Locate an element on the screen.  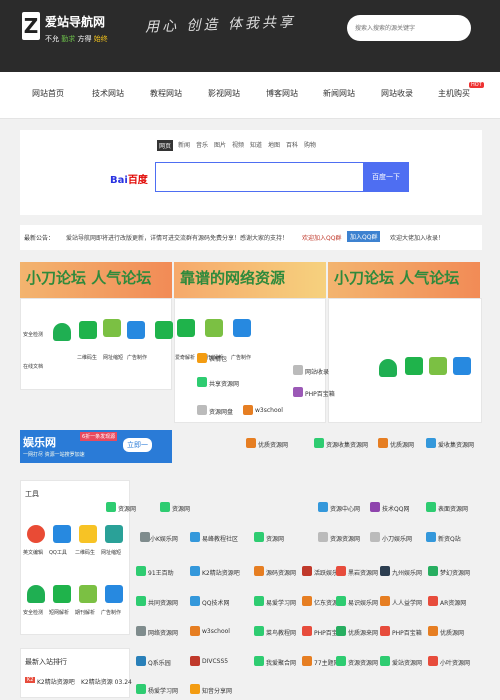
nav-item-news: 新闻网站 is located at coordinates (339, 93).